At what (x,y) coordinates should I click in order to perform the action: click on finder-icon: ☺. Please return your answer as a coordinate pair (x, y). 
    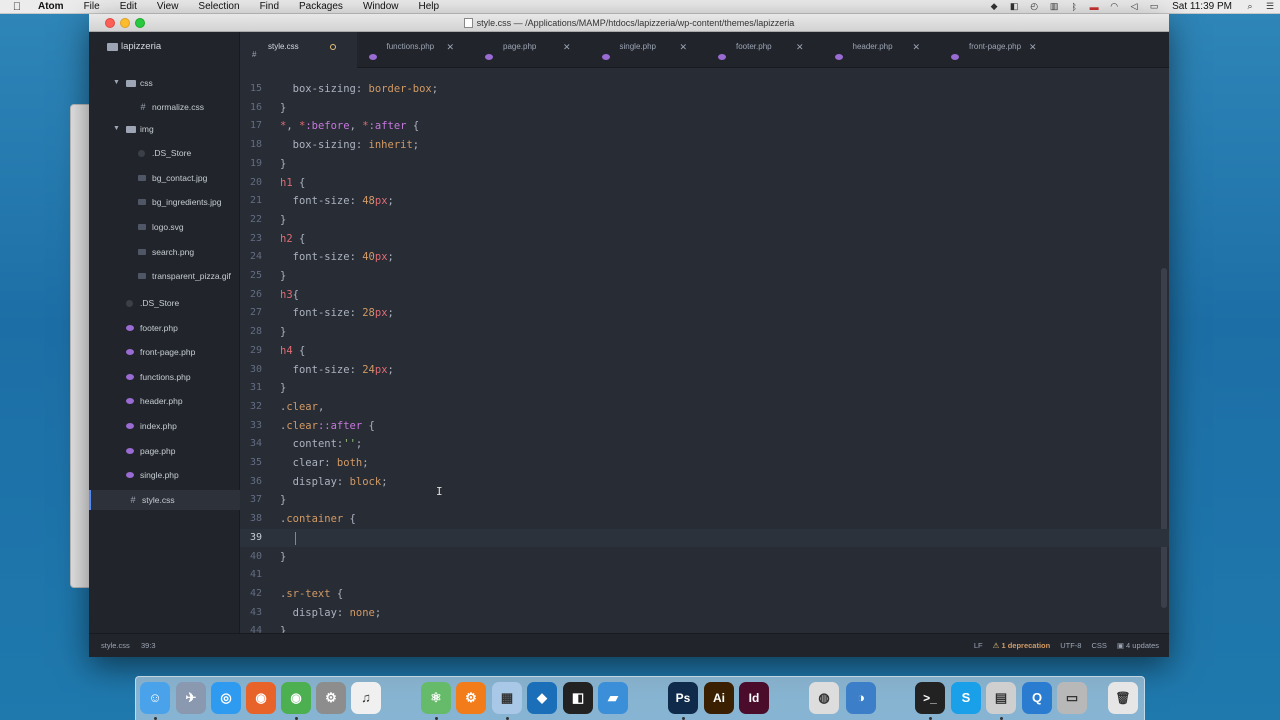
    Looking at the image, I should click on (155, 698).